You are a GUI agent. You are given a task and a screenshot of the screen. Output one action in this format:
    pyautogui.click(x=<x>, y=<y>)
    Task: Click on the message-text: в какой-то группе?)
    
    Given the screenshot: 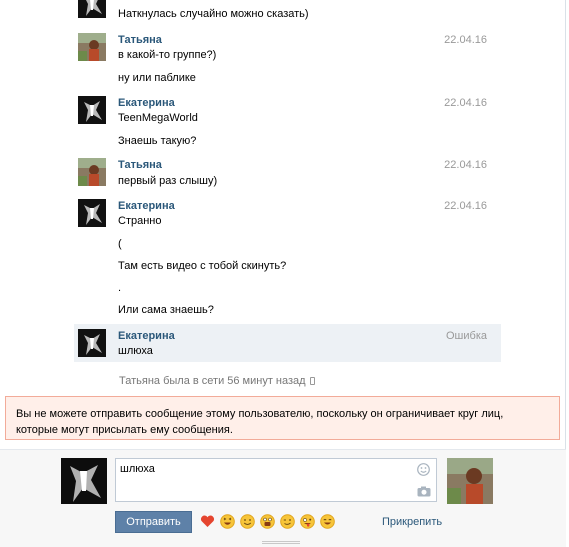 What is the action you would take?
    pyautogui.click(x=167, y=55)
    